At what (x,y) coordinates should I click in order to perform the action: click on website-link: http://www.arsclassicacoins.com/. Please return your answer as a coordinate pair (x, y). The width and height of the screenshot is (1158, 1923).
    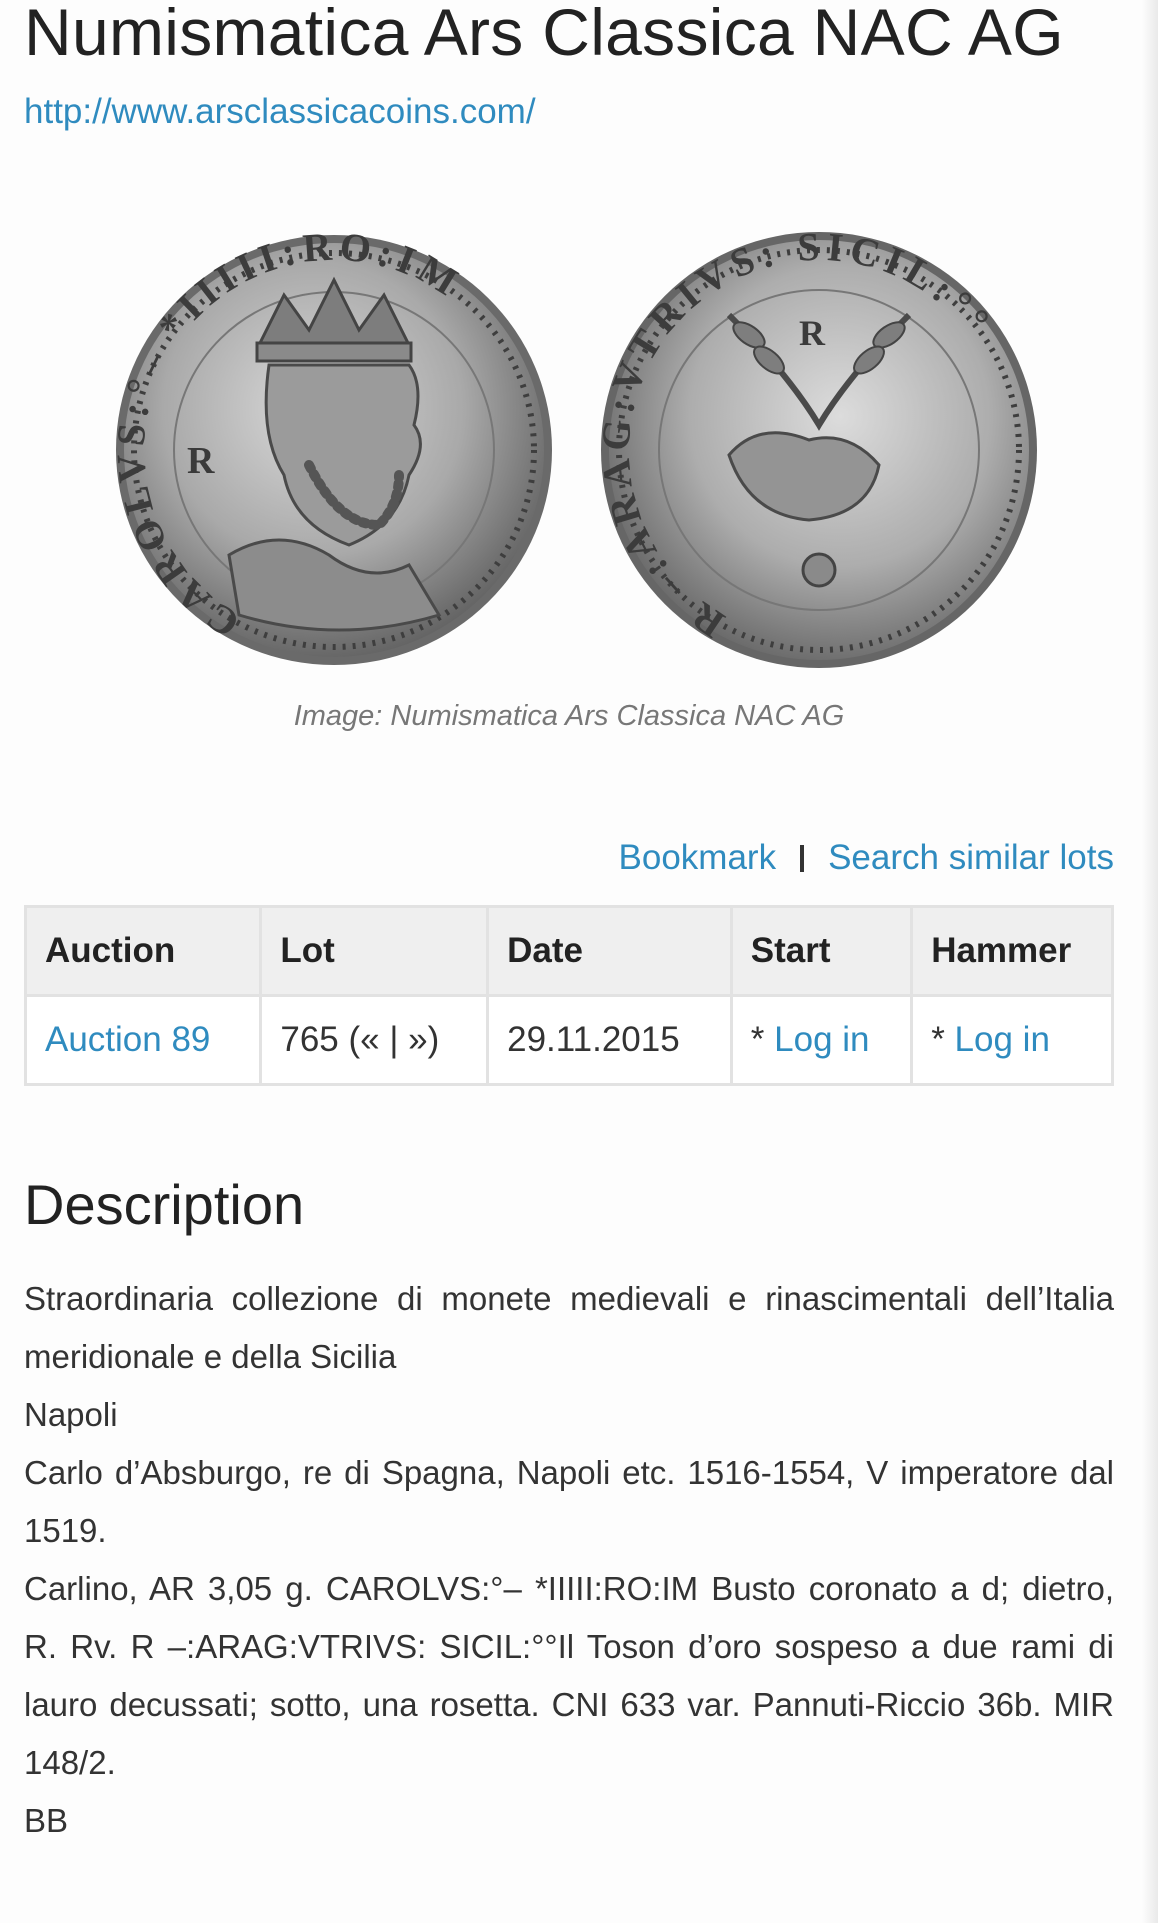
    Looking at the image, I should click on (280, 112).